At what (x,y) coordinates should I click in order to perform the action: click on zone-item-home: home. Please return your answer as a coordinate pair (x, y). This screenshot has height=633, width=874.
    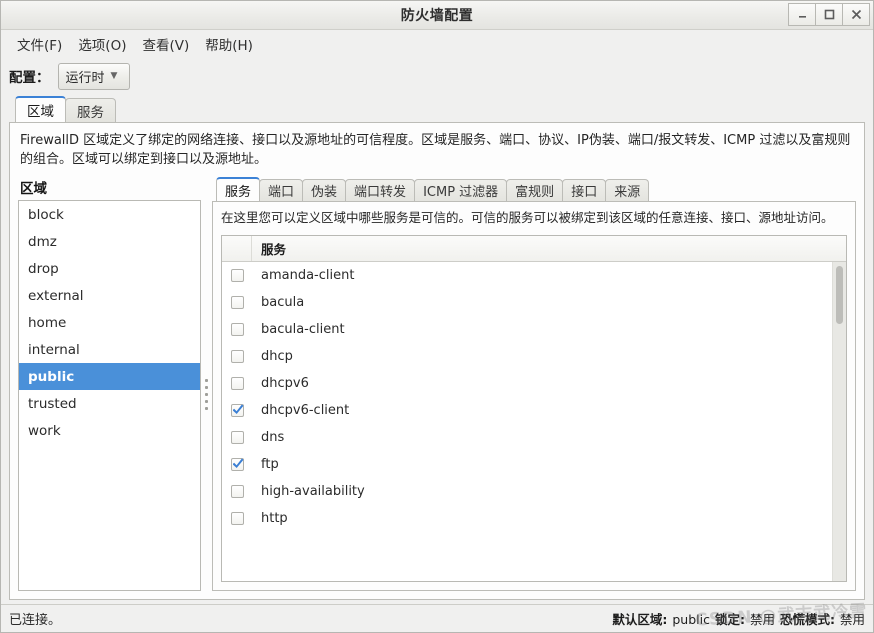
    Looking at the image, I should click on (109, 322).